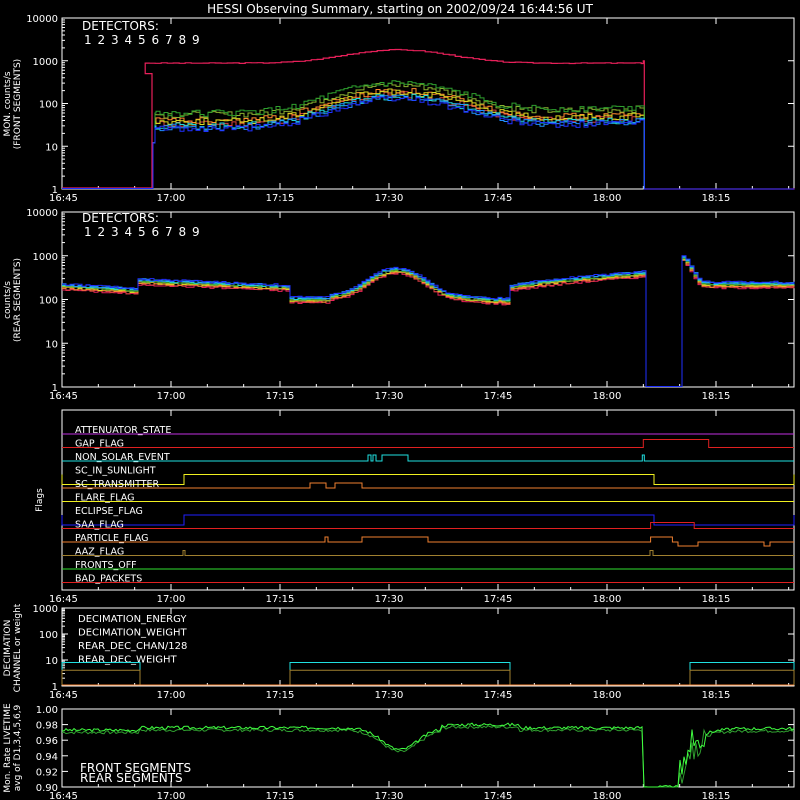  I want to click on decim-xtick-label: 17:15, so click(280, 695).